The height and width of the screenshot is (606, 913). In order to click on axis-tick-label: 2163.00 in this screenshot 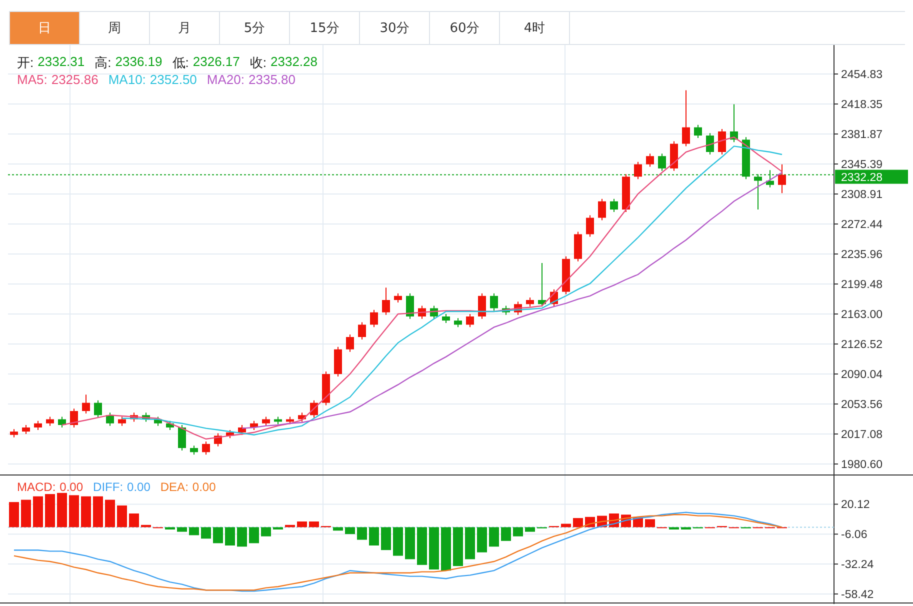, I will do `click(862, 315)`.